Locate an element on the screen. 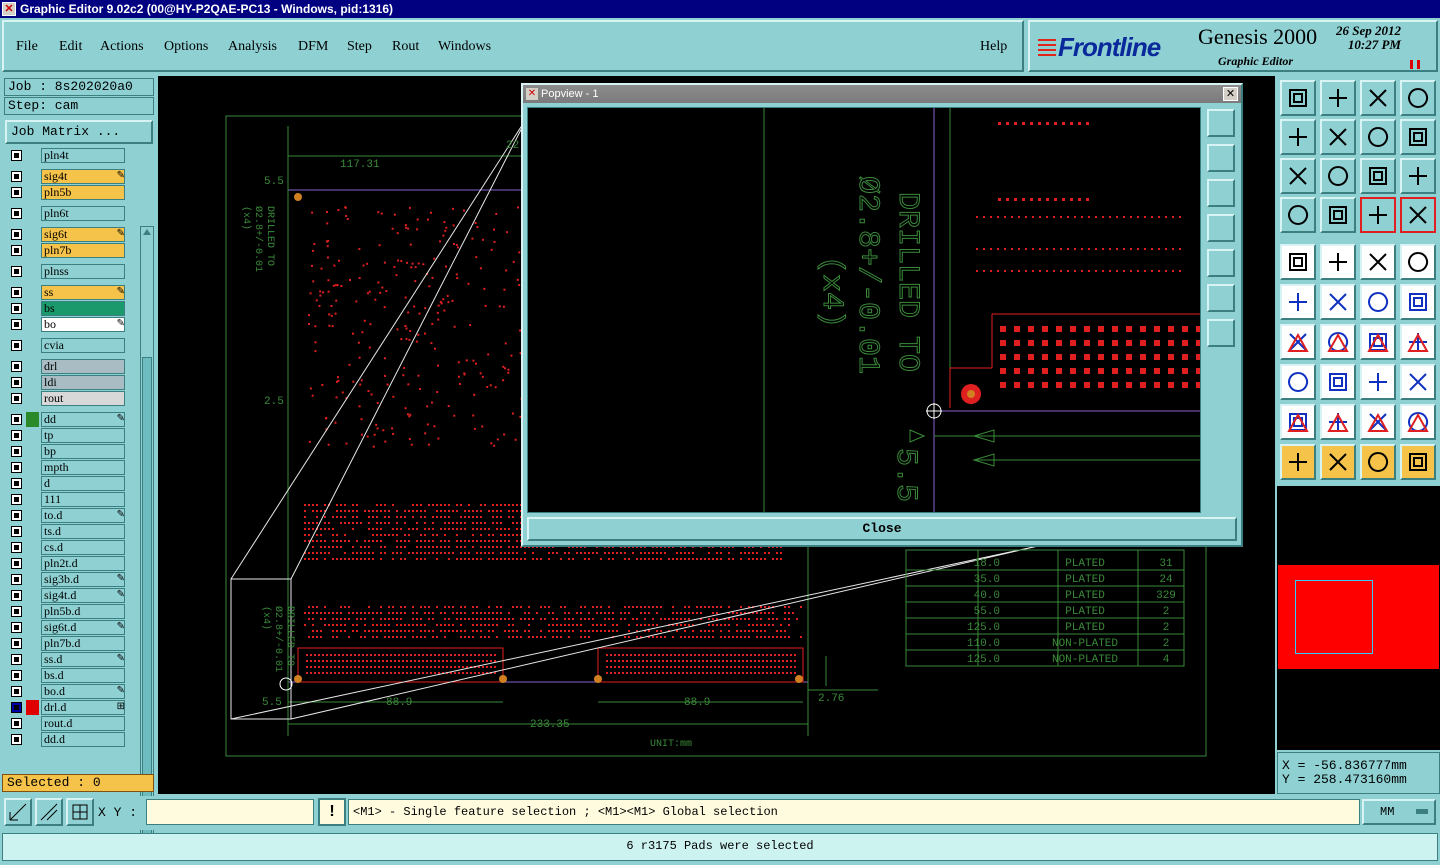 The width and height of the screenshot is (1440, 865). layer-name: cs.d is located at coordinates (83, 547).